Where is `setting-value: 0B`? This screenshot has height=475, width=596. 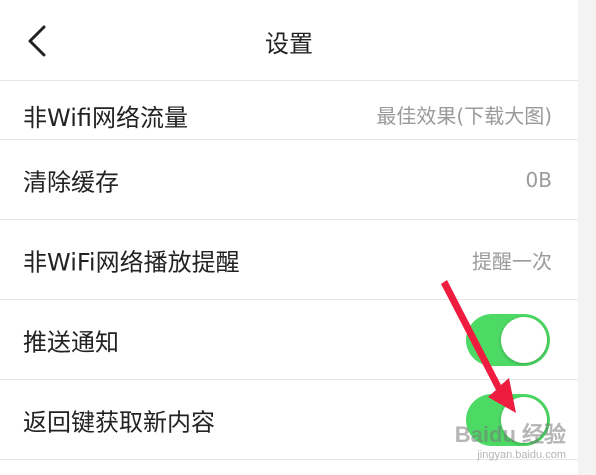 setting-value: 0B is located at coordinates (538, 179).